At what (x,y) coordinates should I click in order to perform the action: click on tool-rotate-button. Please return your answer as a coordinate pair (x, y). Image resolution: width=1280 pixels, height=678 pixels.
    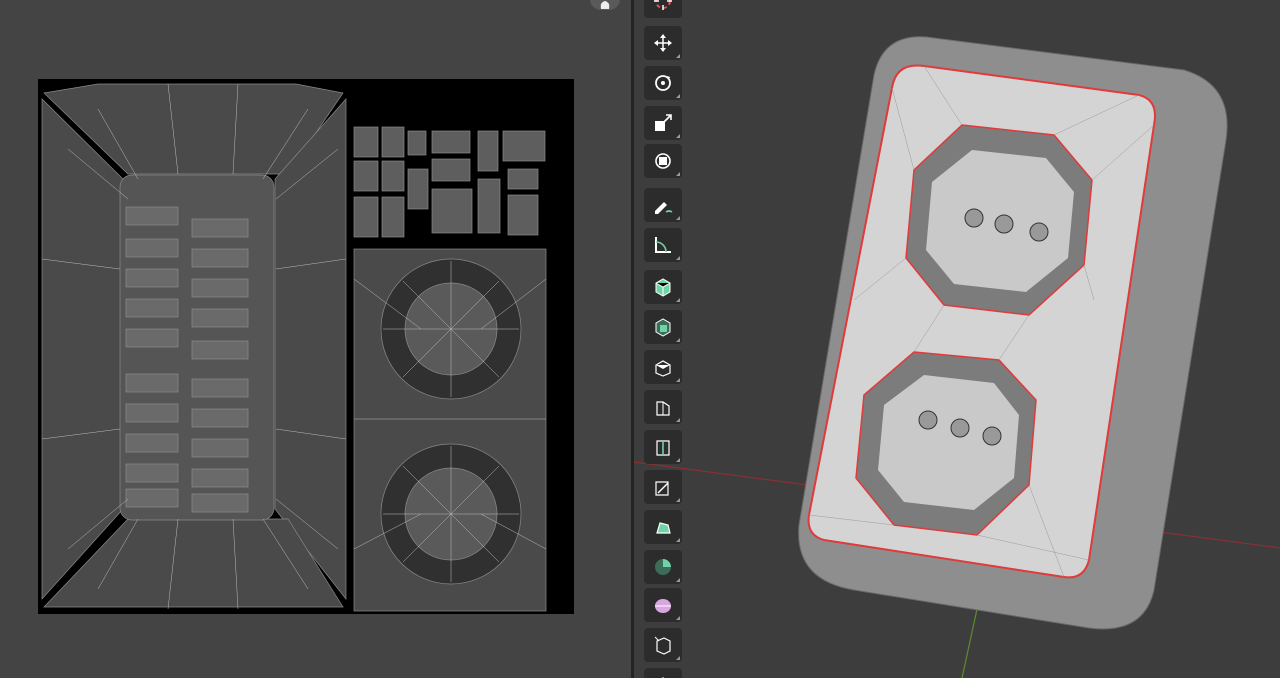
    Looking at the image, I should click on (663, 83).